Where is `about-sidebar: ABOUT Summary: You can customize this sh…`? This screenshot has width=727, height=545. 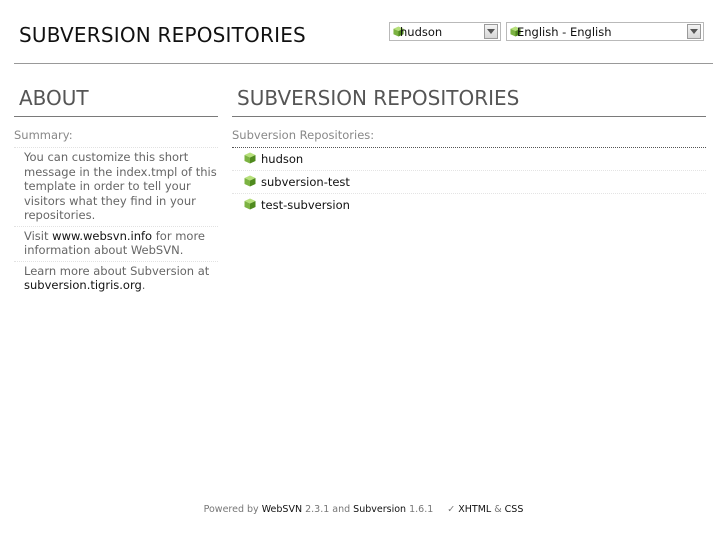
about-sidebar: ABOUT Summary: You can customize this sh… is located at coordinates (116, 191).